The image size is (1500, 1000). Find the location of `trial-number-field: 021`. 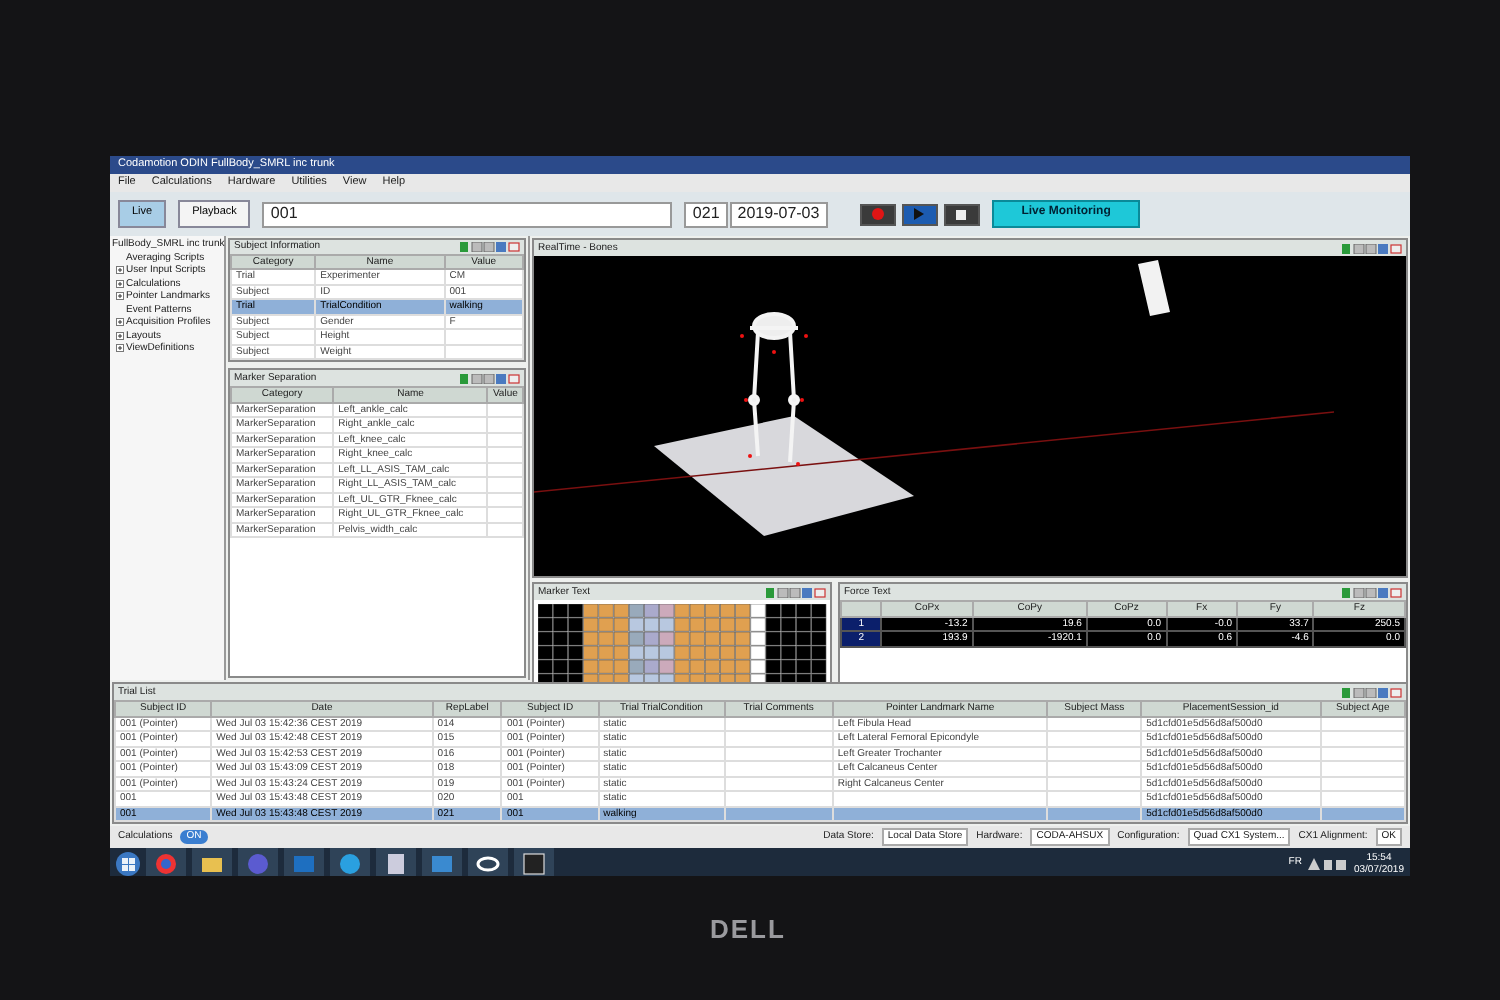

trial-number-field: 021 is located at coordinates (706, 214).